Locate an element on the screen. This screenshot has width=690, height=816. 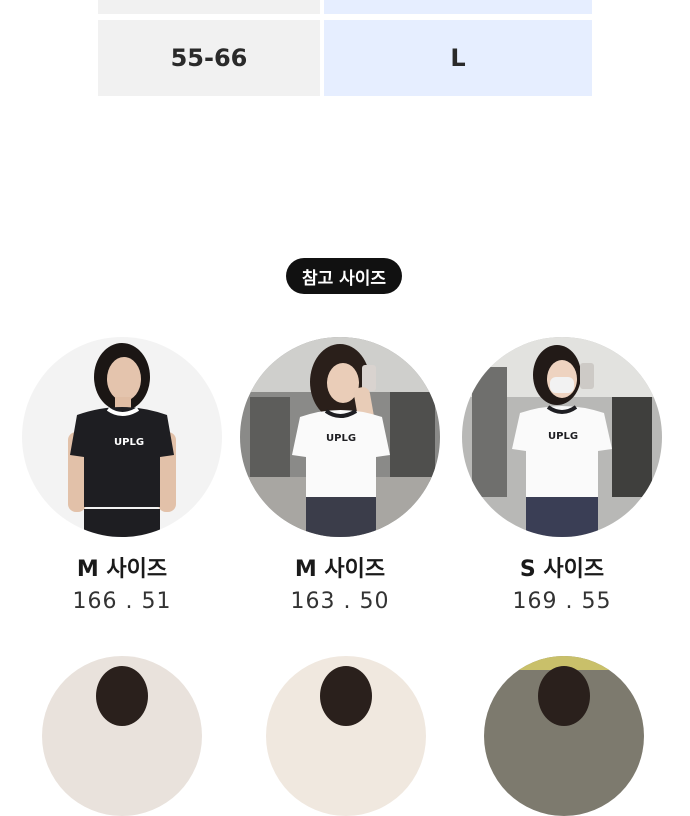
body-size-cell is located at coordinates (209, 7).